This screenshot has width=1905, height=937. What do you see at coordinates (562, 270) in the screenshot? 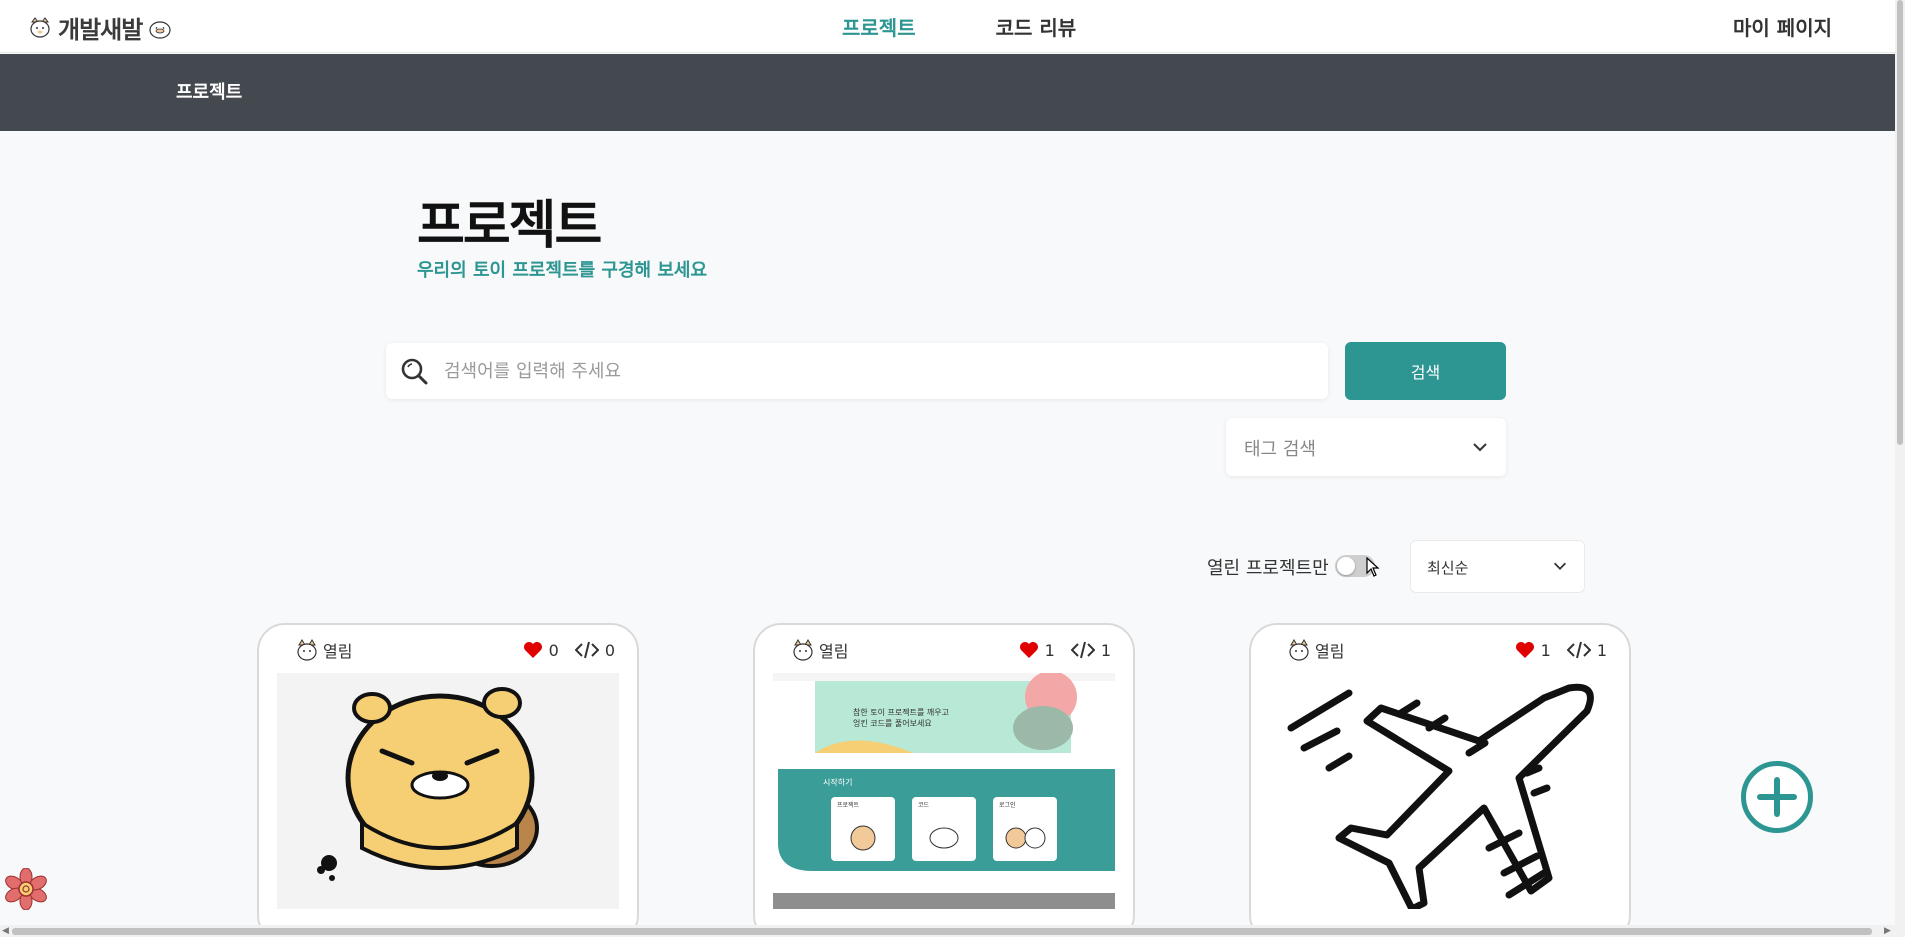
I see `page-subtitle: 우리의 토이 프로젝트를 구경해 보세요` at bounding box center [562, 270].